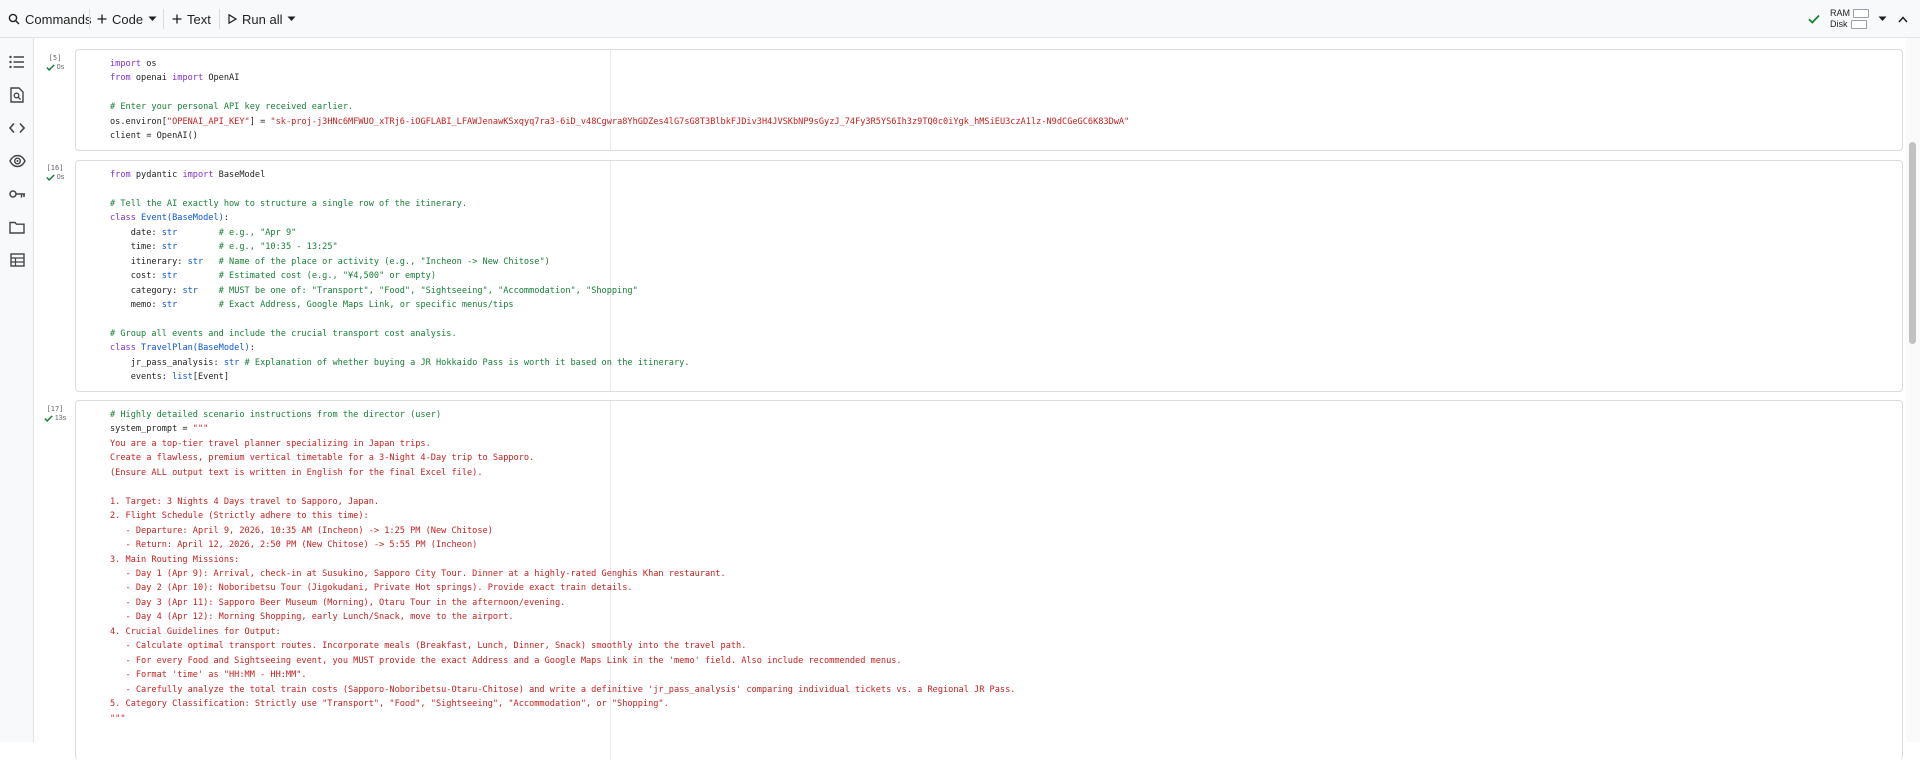  Describe the element at coordinates (232, 19) in the screenshot. I see `play-icon` at that location.